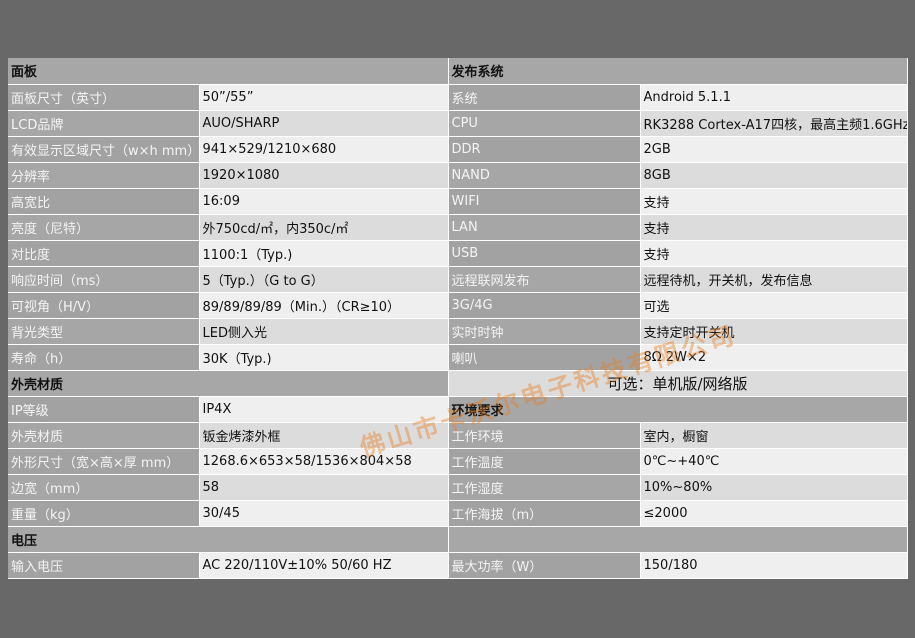  I want to click on spec-label: 最大功率（W）, so click(544, 565).